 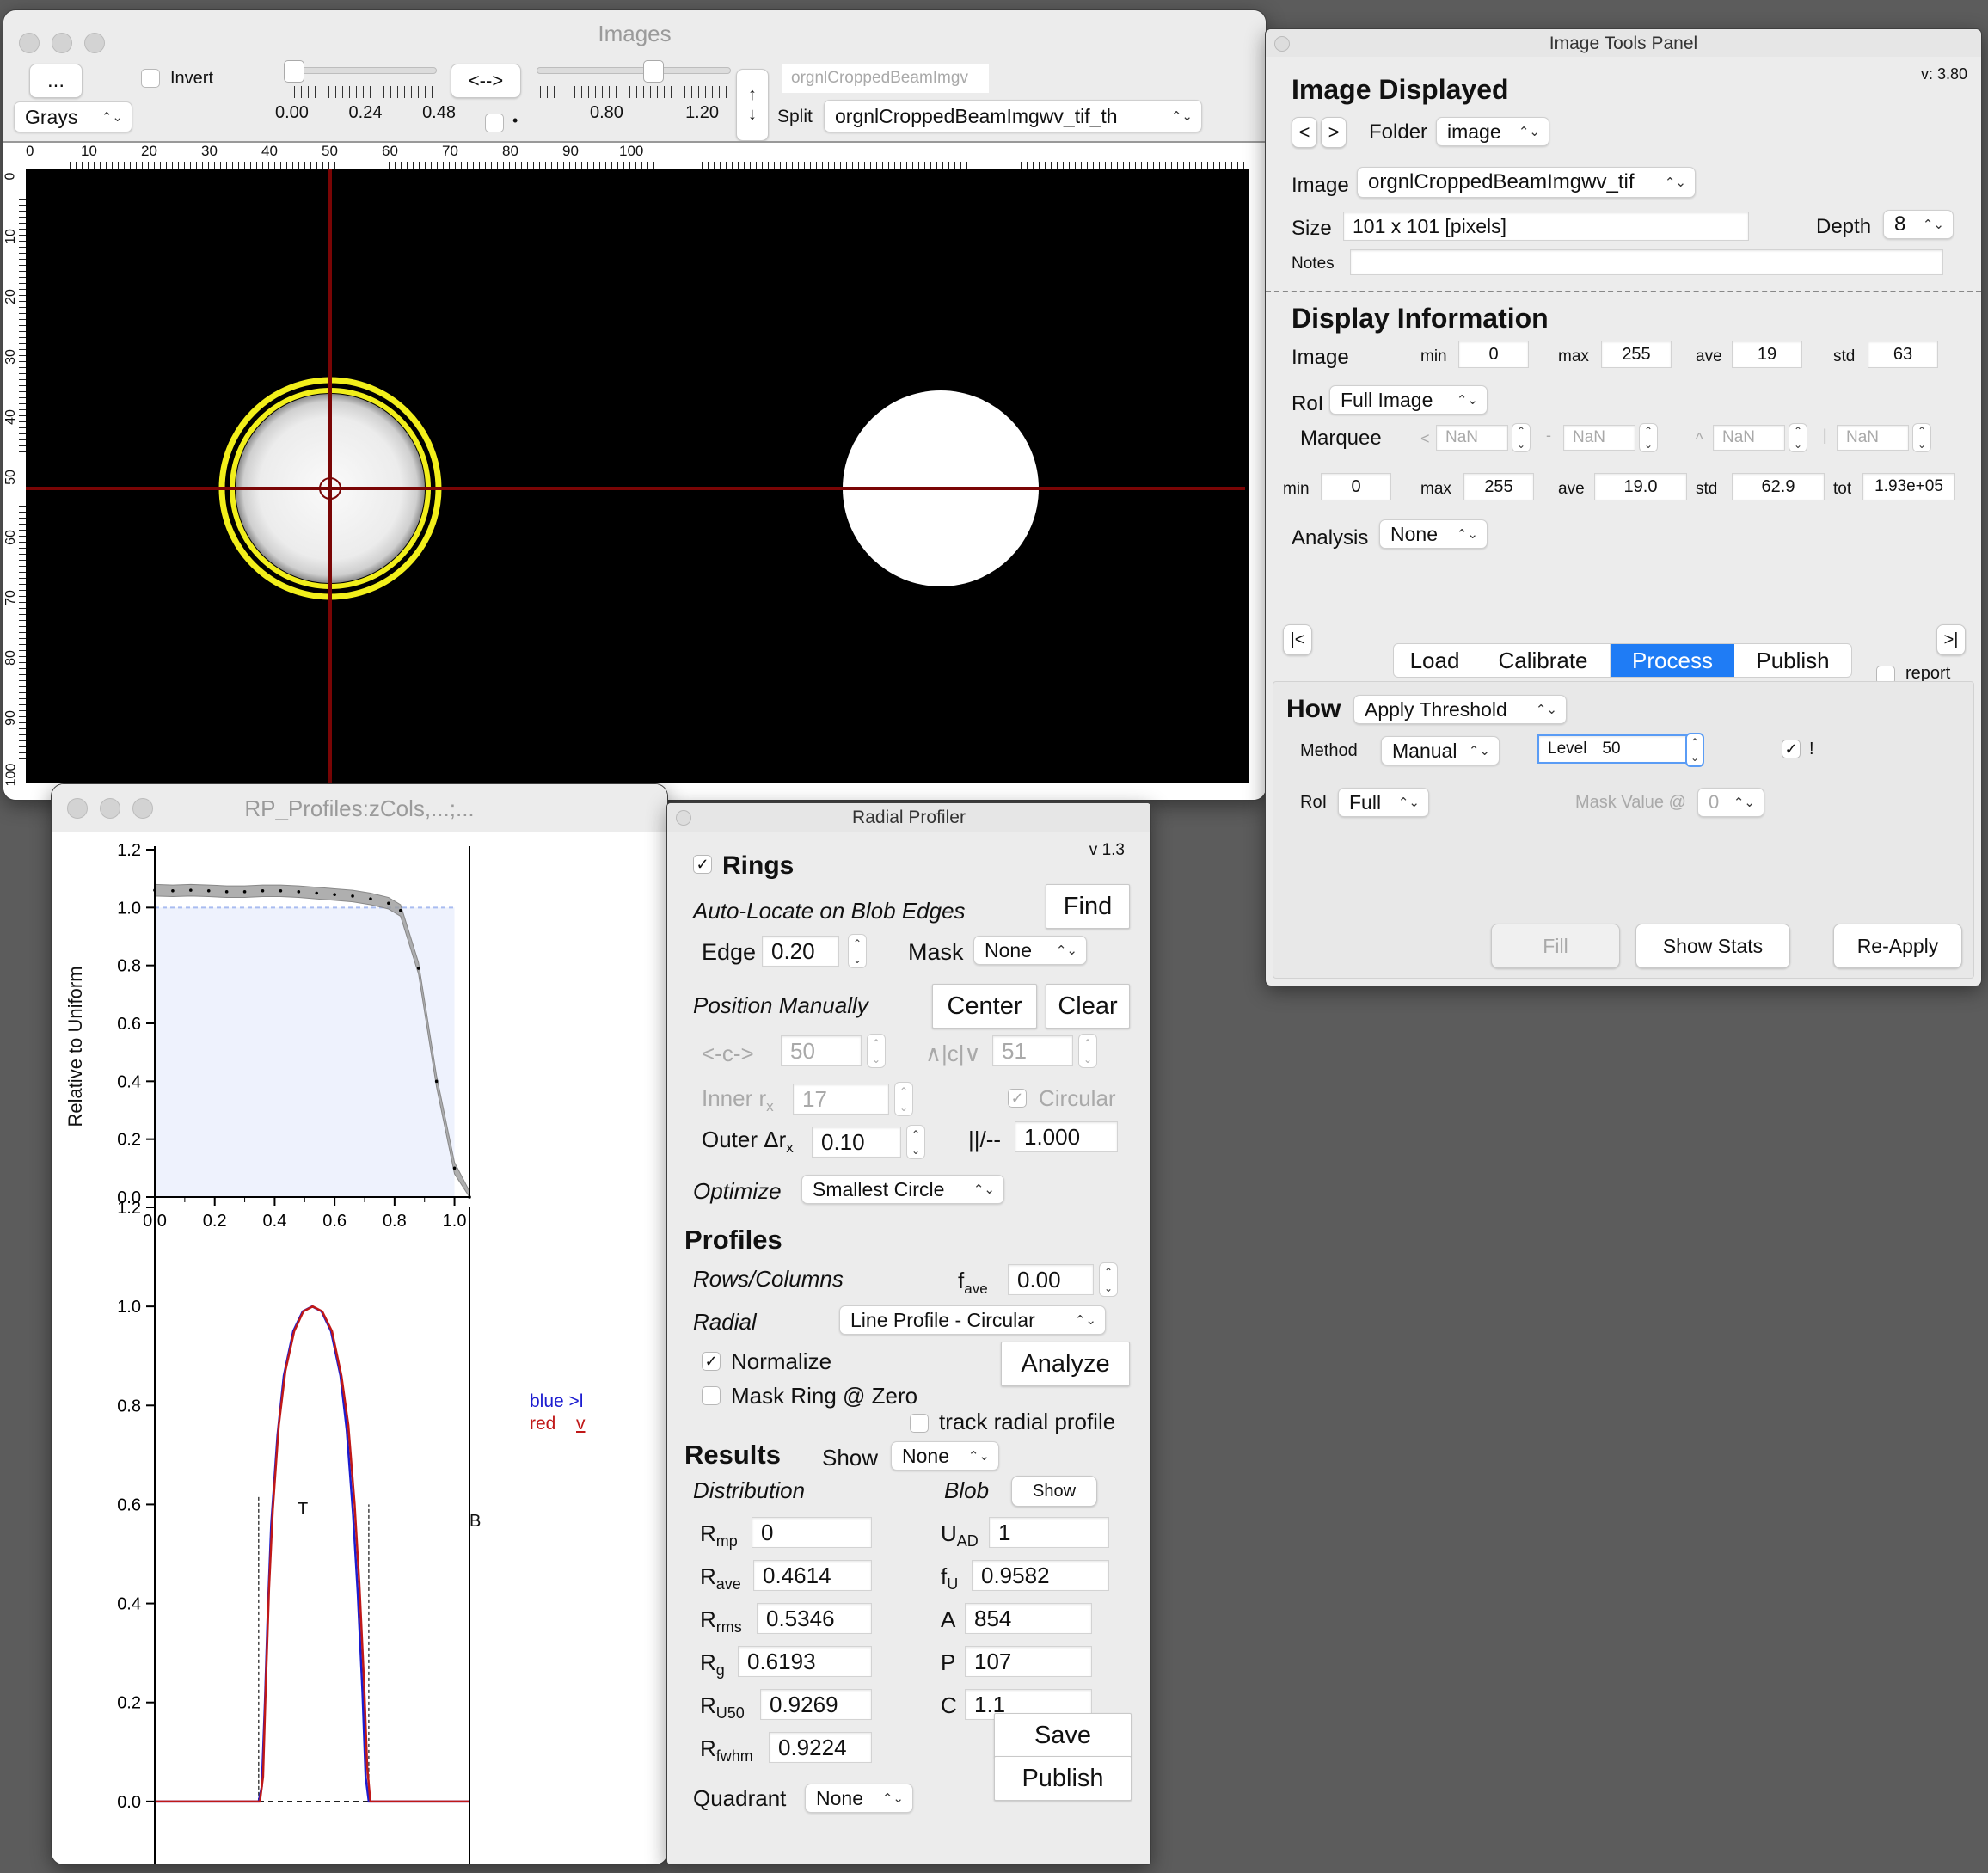 What do you see at coordinates (1460, 709) in the screenshot?
I see `how-select: Apply Threshold ⌃⌄` at bounding box center [1460, 709].